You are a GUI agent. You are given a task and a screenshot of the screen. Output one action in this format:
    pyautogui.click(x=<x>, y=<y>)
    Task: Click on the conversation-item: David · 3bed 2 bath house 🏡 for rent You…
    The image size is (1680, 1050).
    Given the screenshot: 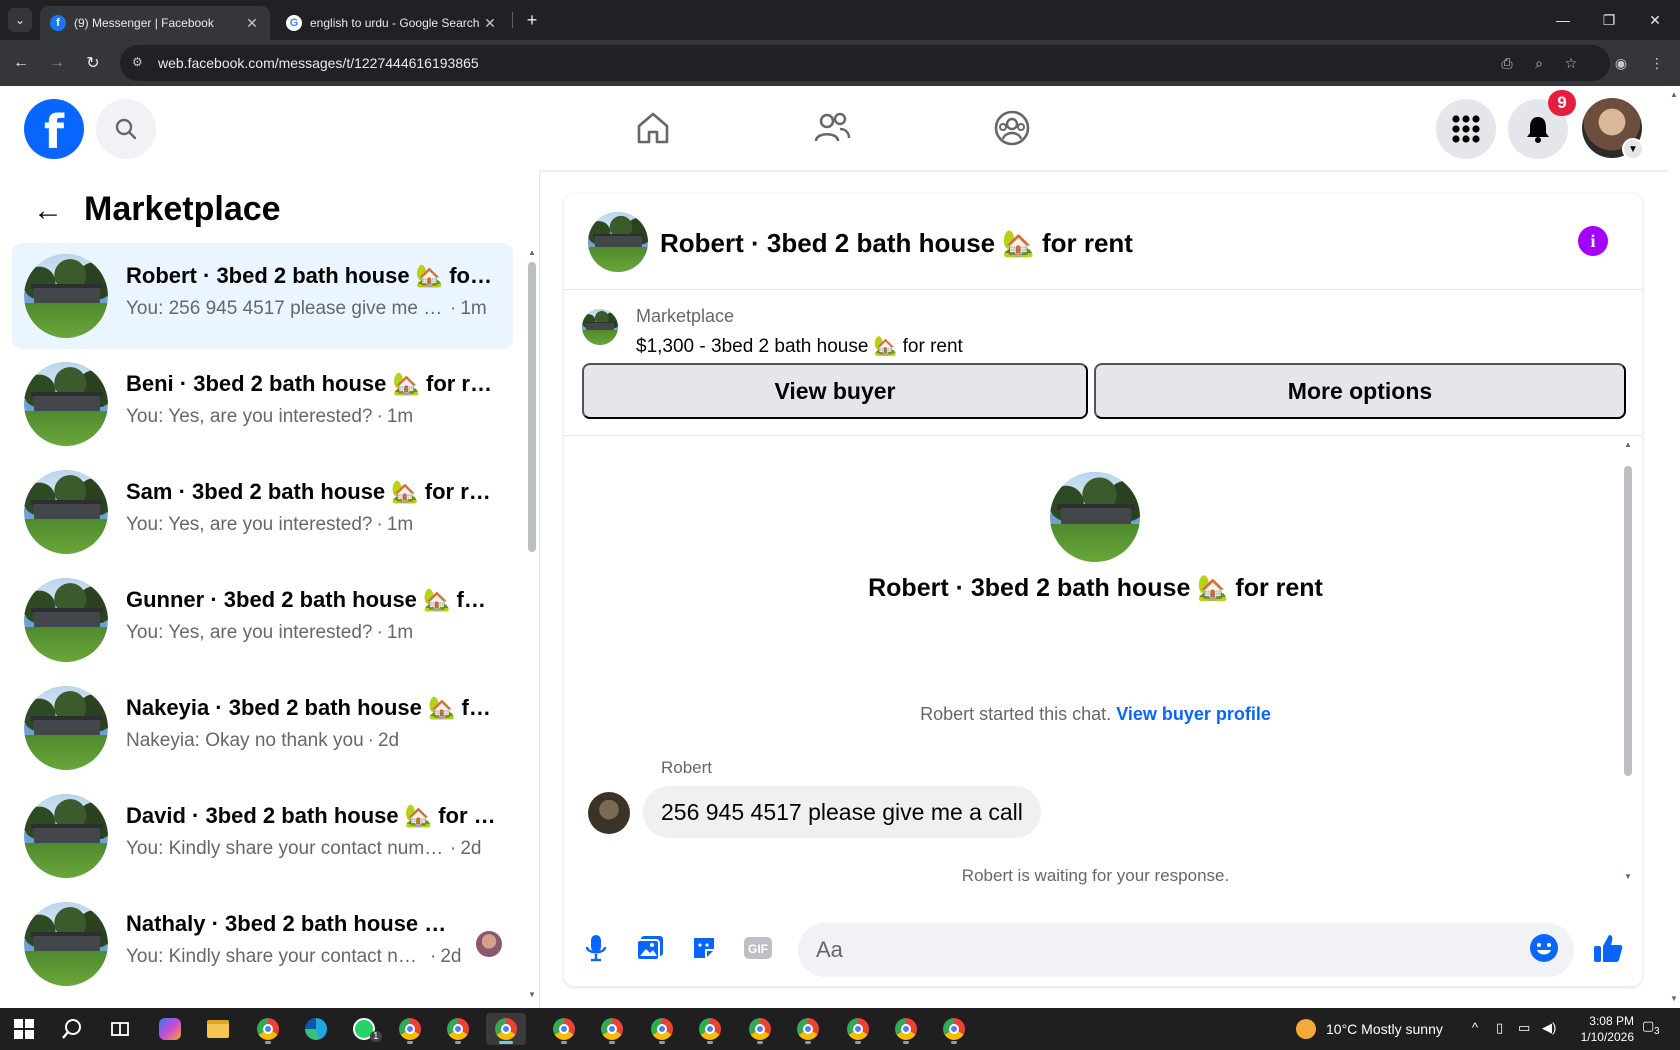 What is the action you would take?
    pyautogui.click(x=262, y=836)
    